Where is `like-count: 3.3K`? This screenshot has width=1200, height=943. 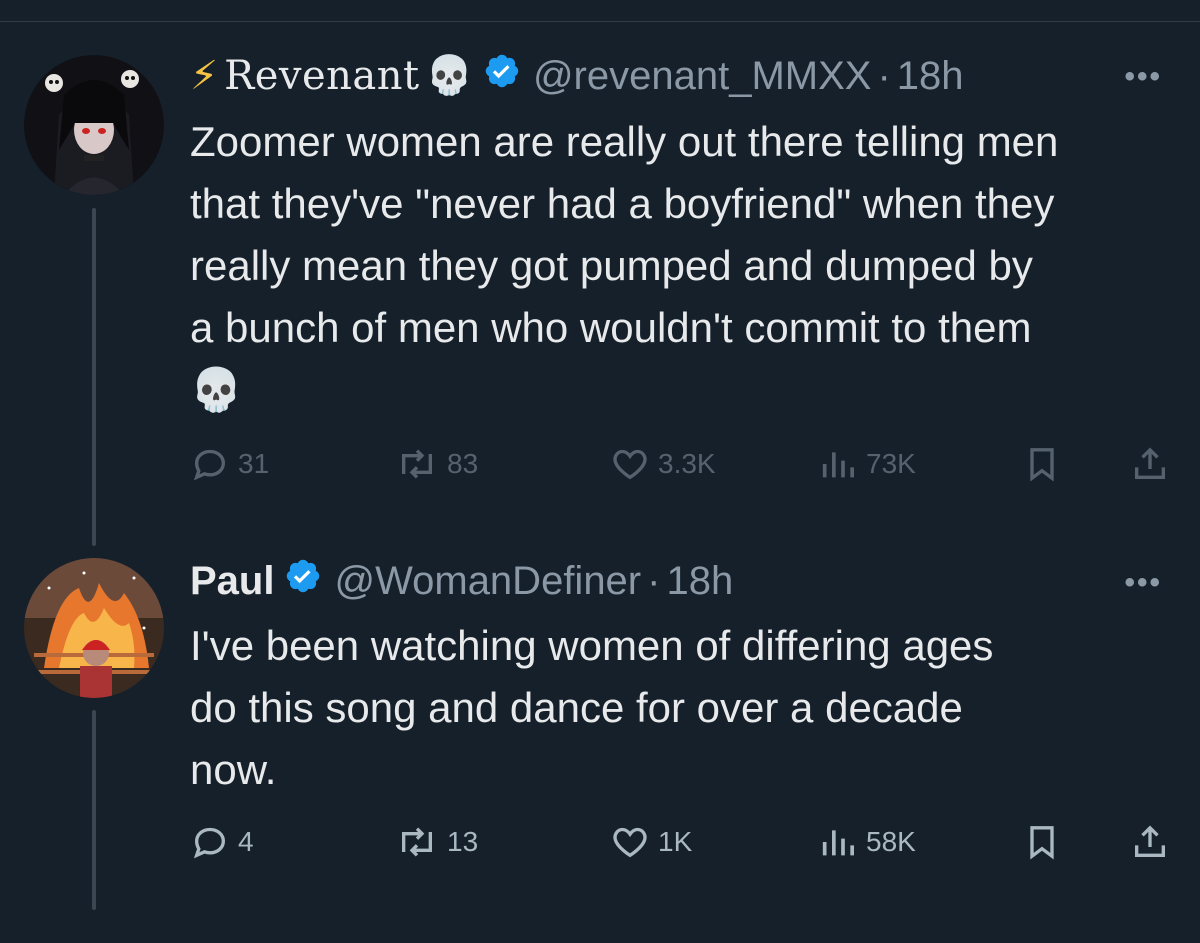 like-count: 3.3K is located at coordinates (687, 463).